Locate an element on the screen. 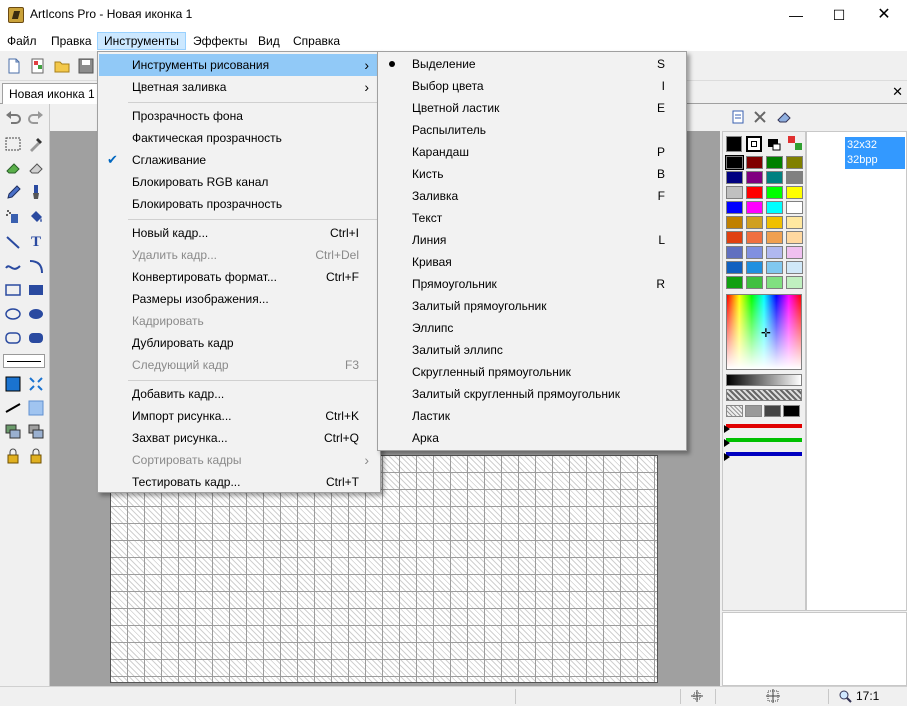  layers-merge-icon is located at coordinates (36, 432).